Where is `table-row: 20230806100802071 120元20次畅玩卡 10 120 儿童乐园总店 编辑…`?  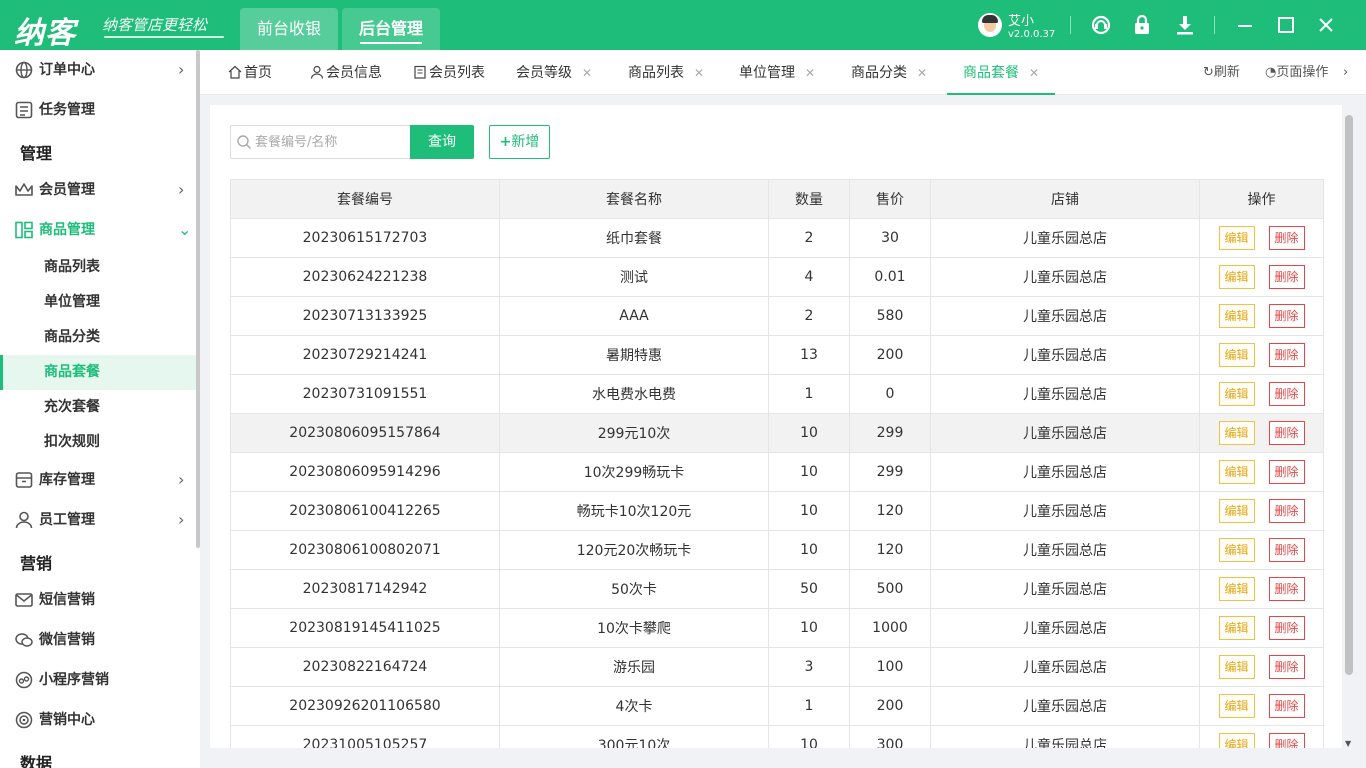 table-row: 20230806100802071 120元20次畅玩卡 10 120 儿童乐园总店 编辑… is located at coordinates (777, 550).